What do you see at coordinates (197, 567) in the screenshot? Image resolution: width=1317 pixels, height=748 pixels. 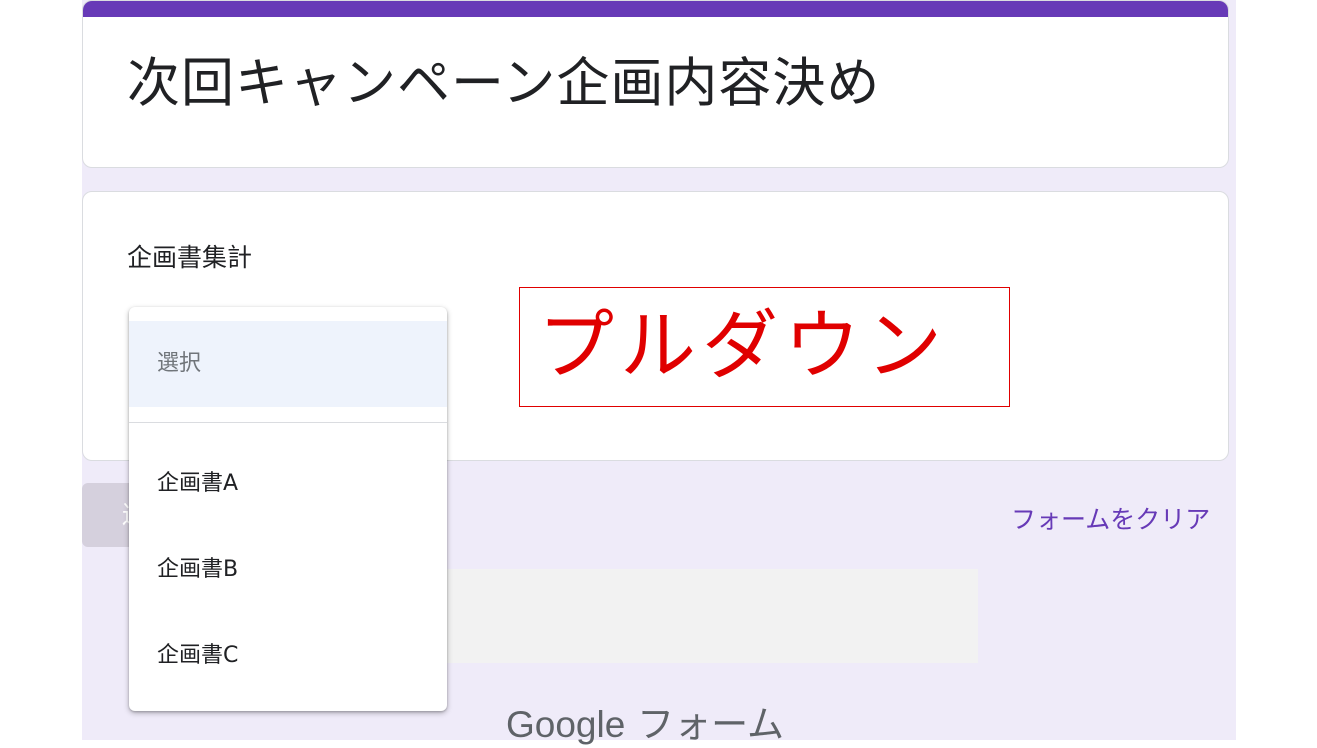 I see `dropdown-option-b: 企画書B` at bounding box center [197, 567].